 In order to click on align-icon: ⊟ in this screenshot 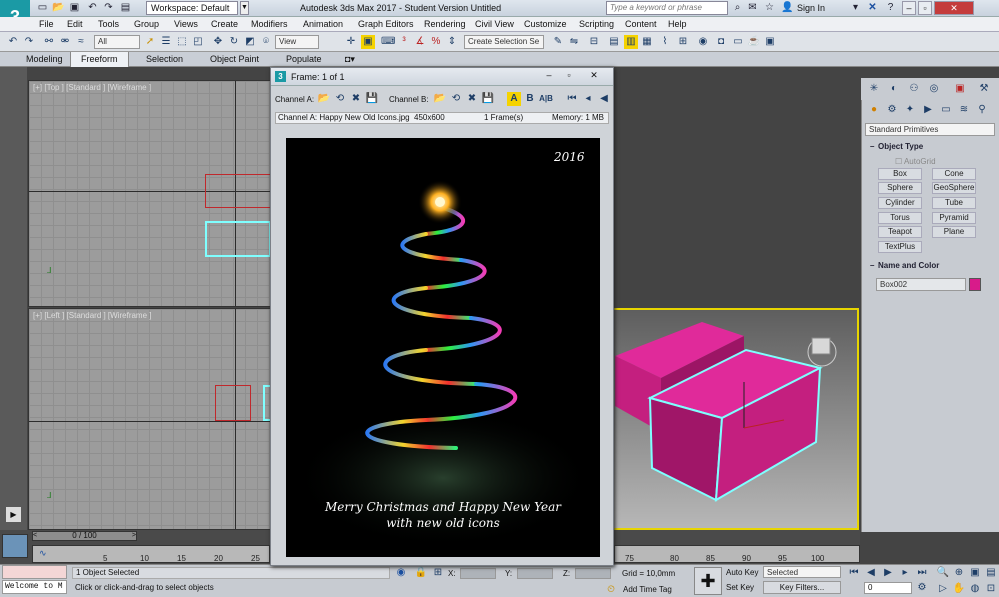, I will do `click(594, 42)`.